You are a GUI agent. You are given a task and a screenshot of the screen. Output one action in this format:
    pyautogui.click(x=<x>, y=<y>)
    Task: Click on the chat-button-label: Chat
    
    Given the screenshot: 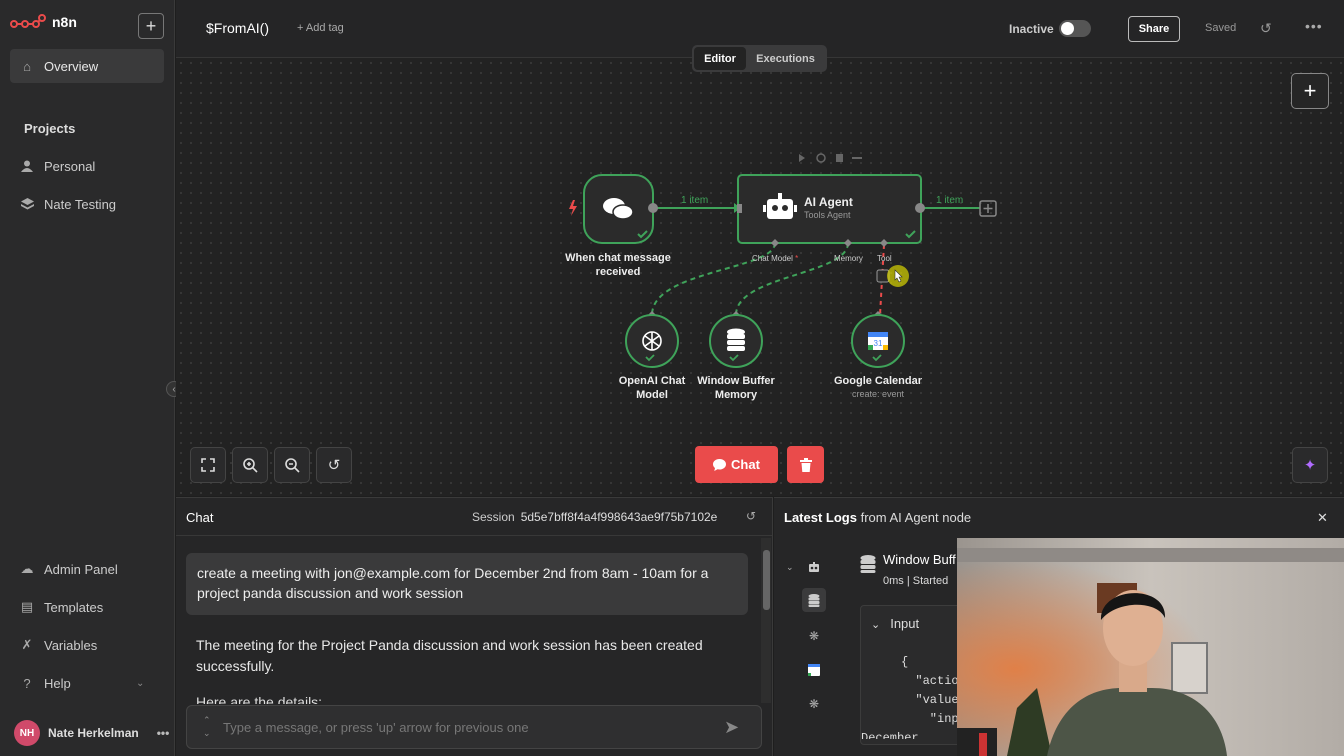 What is the action you would take?
    pyautogui.click(x=745, y=464)
    